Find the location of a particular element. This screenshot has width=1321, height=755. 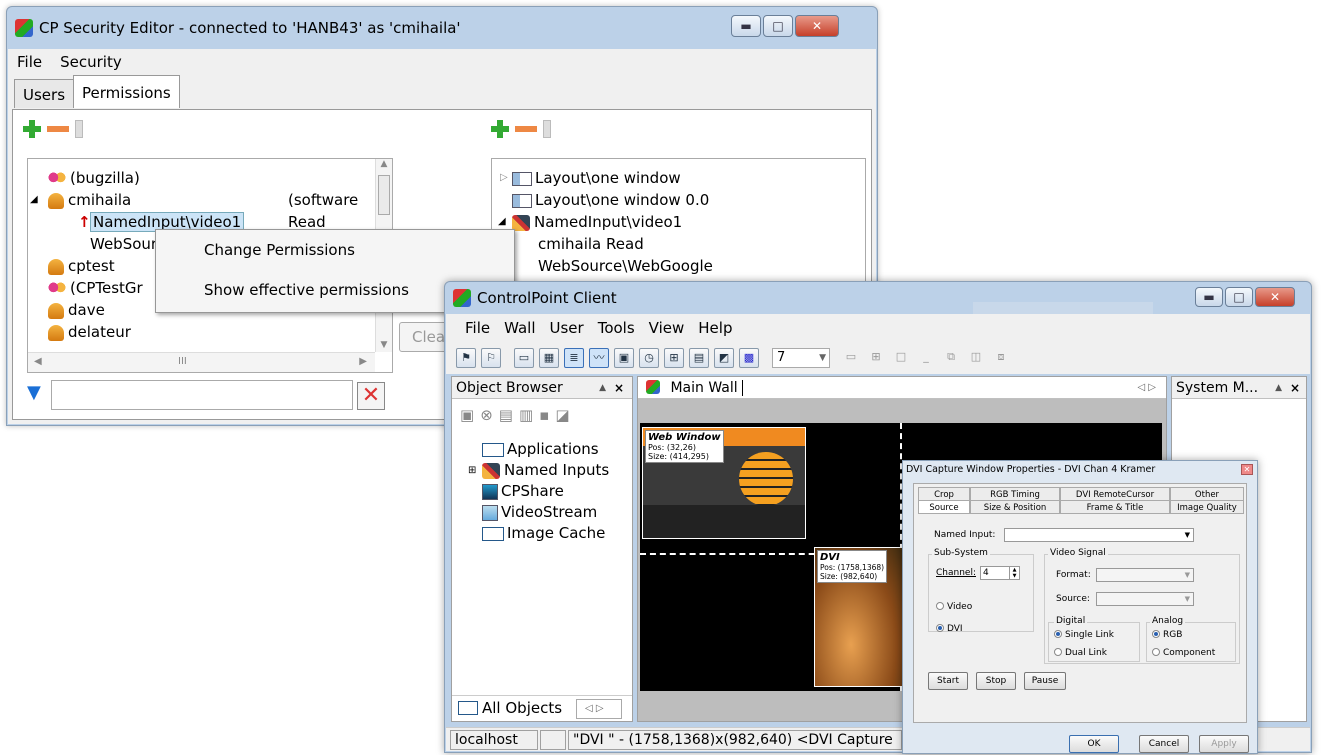

close-button: ✕ is located at coordinates (817, 26).